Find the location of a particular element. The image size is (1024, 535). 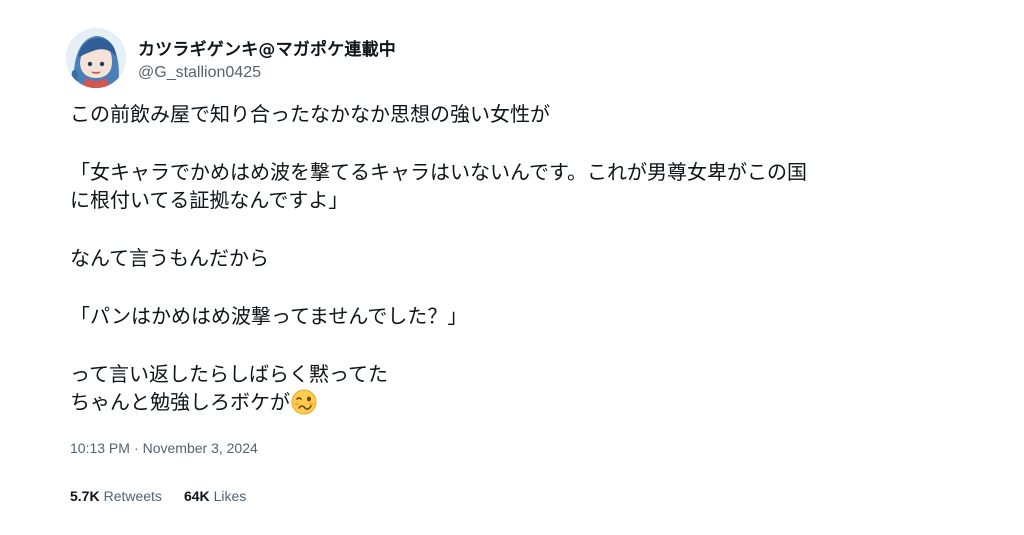

author-handle: @G_stallion0425 is located at coordinates (267, 73).